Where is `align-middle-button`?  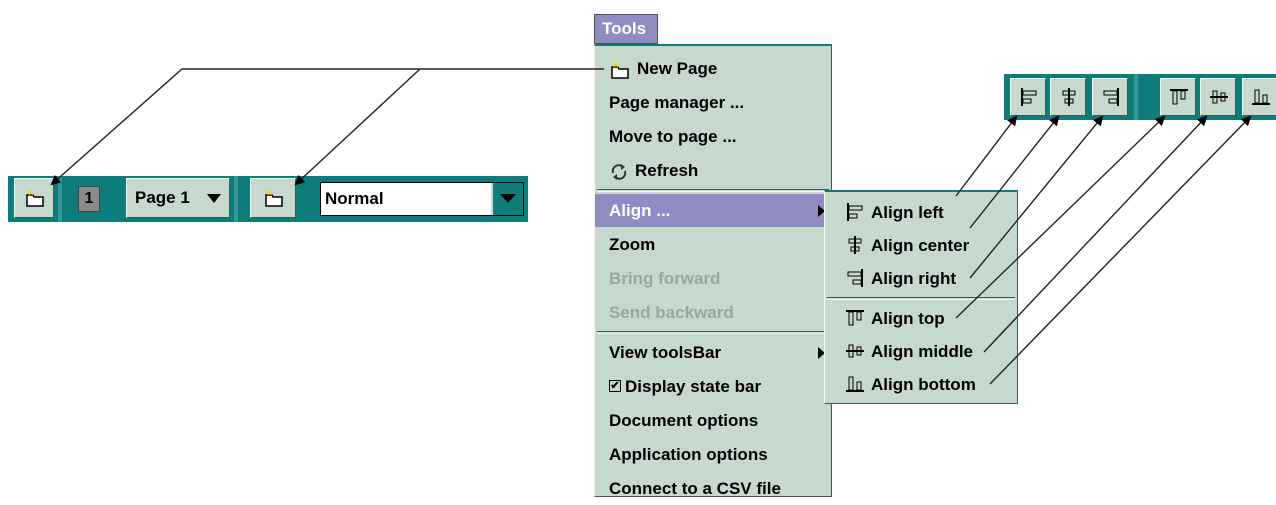
align-middle-button is located at coordinates (1218, 97).